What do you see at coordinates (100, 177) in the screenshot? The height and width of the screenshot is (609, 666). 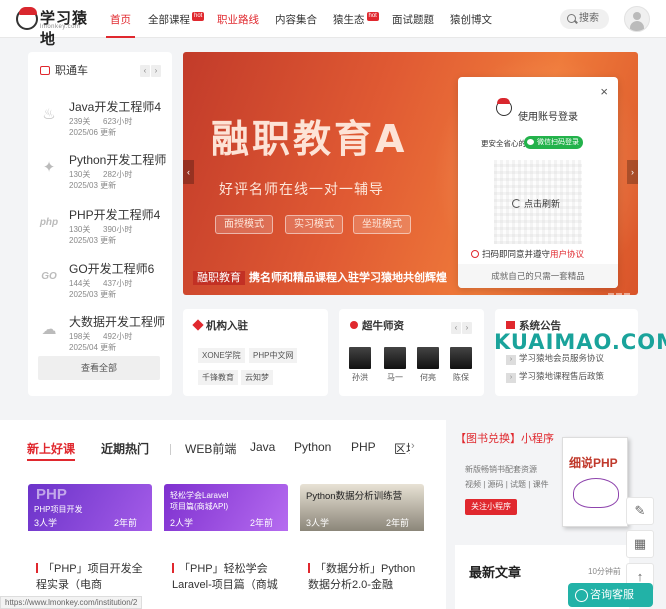 I see `job-item-python: ✦ Python开发工程师 130关 282小时 2025/03 更新` at bounding box center [100, 177].